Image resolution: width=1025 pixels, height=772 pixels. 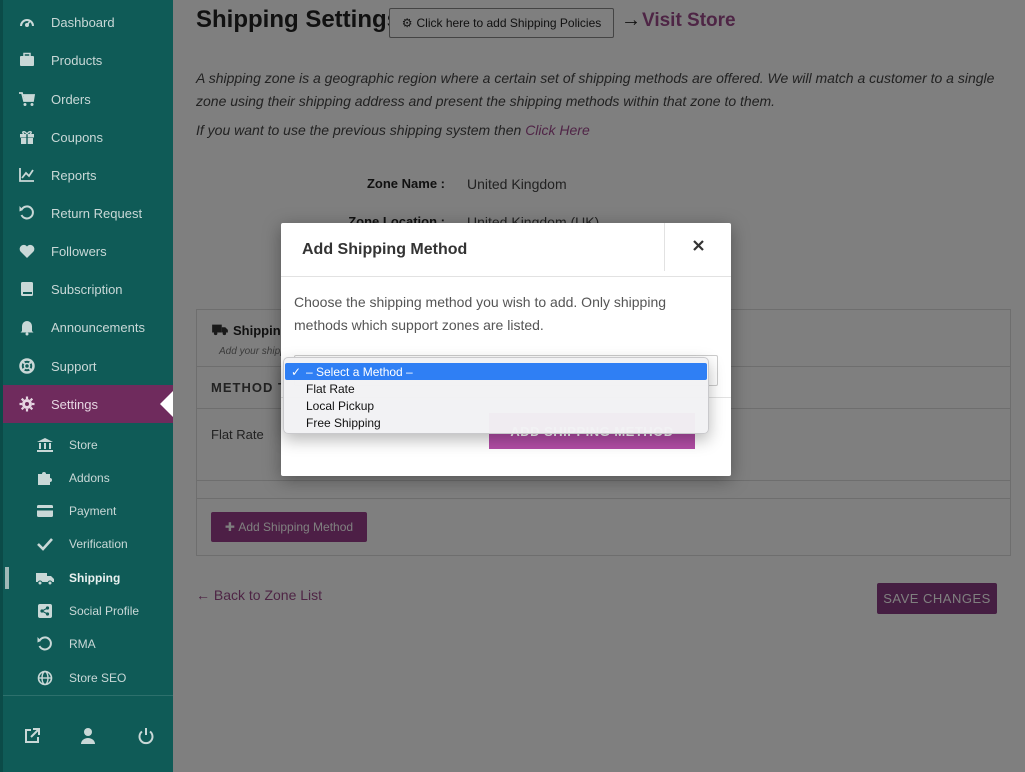 What do you see at coordinates (74, 404) in the screenshot?
I see `sidebar-item-label: Settings` at bounding box center [74, 404].